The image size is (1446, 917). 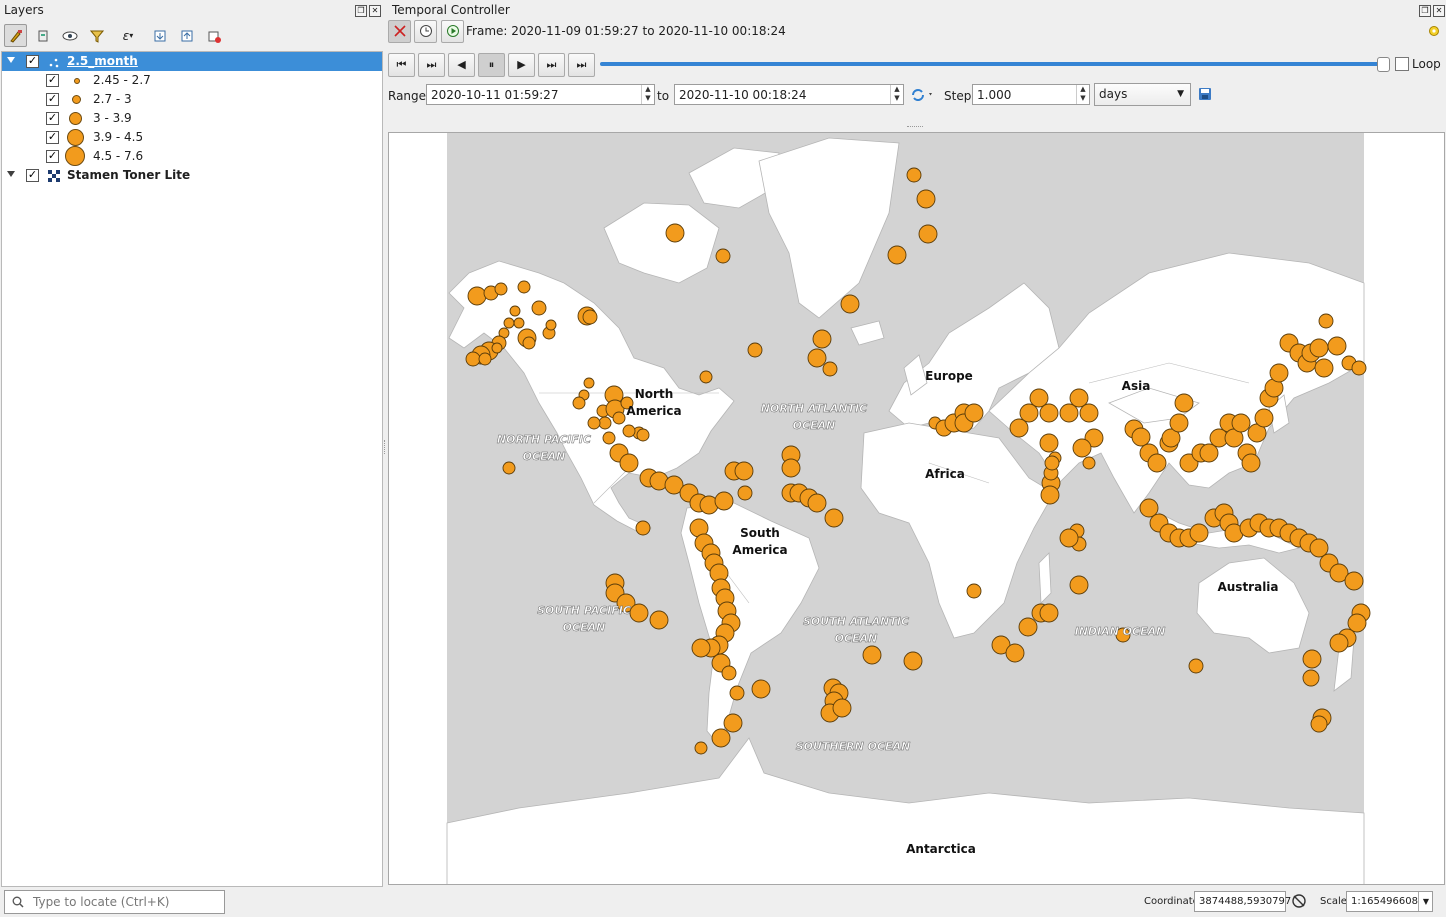 I want to click on layer-row-stamen-toner-lite: ✓ Stamen Toner Lite, so click(x=192, y=175).